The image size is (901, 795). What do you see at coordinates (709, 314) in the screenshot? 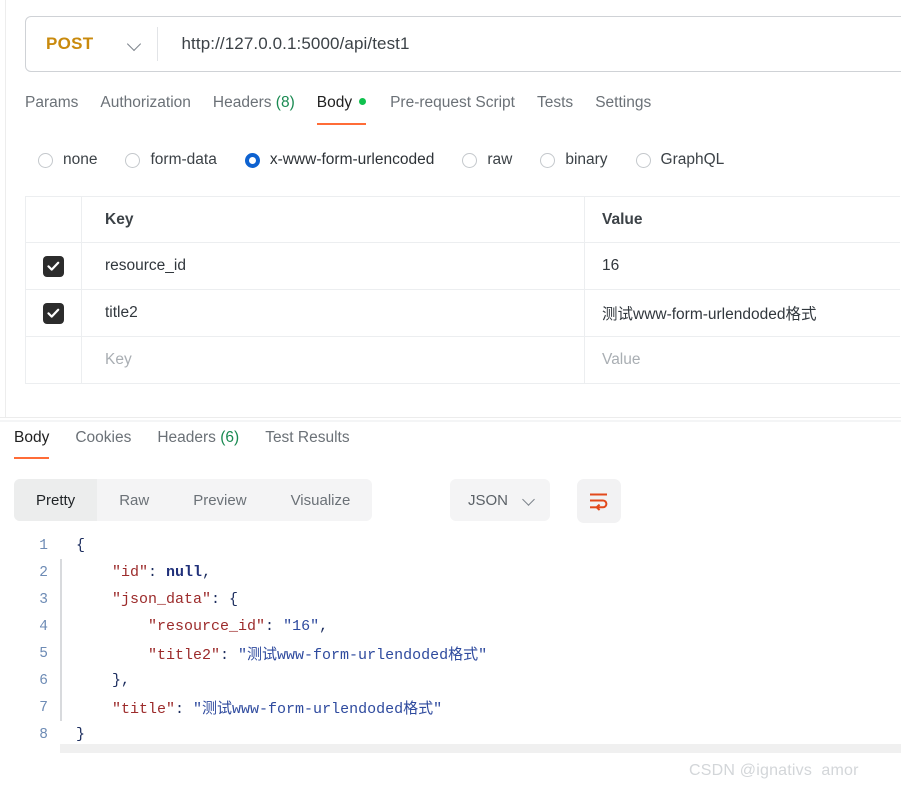
I see `row-value-text: 测试www-form-urlendoded格式` at bounding box center [709, 314].